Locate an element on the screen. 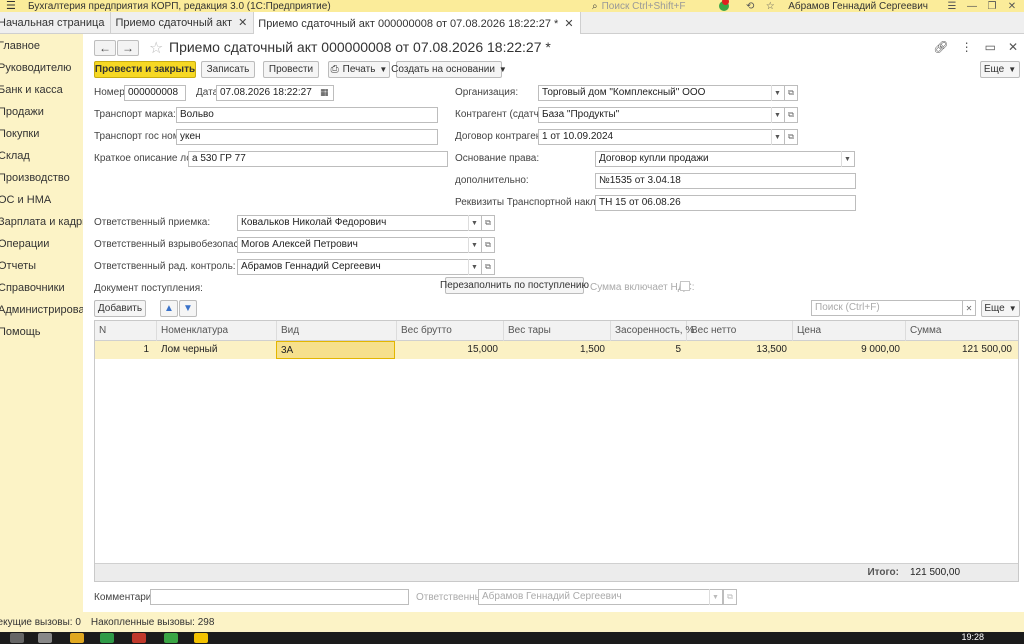 The height and width of the screenshot is (644, 1024). column-header-sum: Сумма is located at coordinates (962, 331).